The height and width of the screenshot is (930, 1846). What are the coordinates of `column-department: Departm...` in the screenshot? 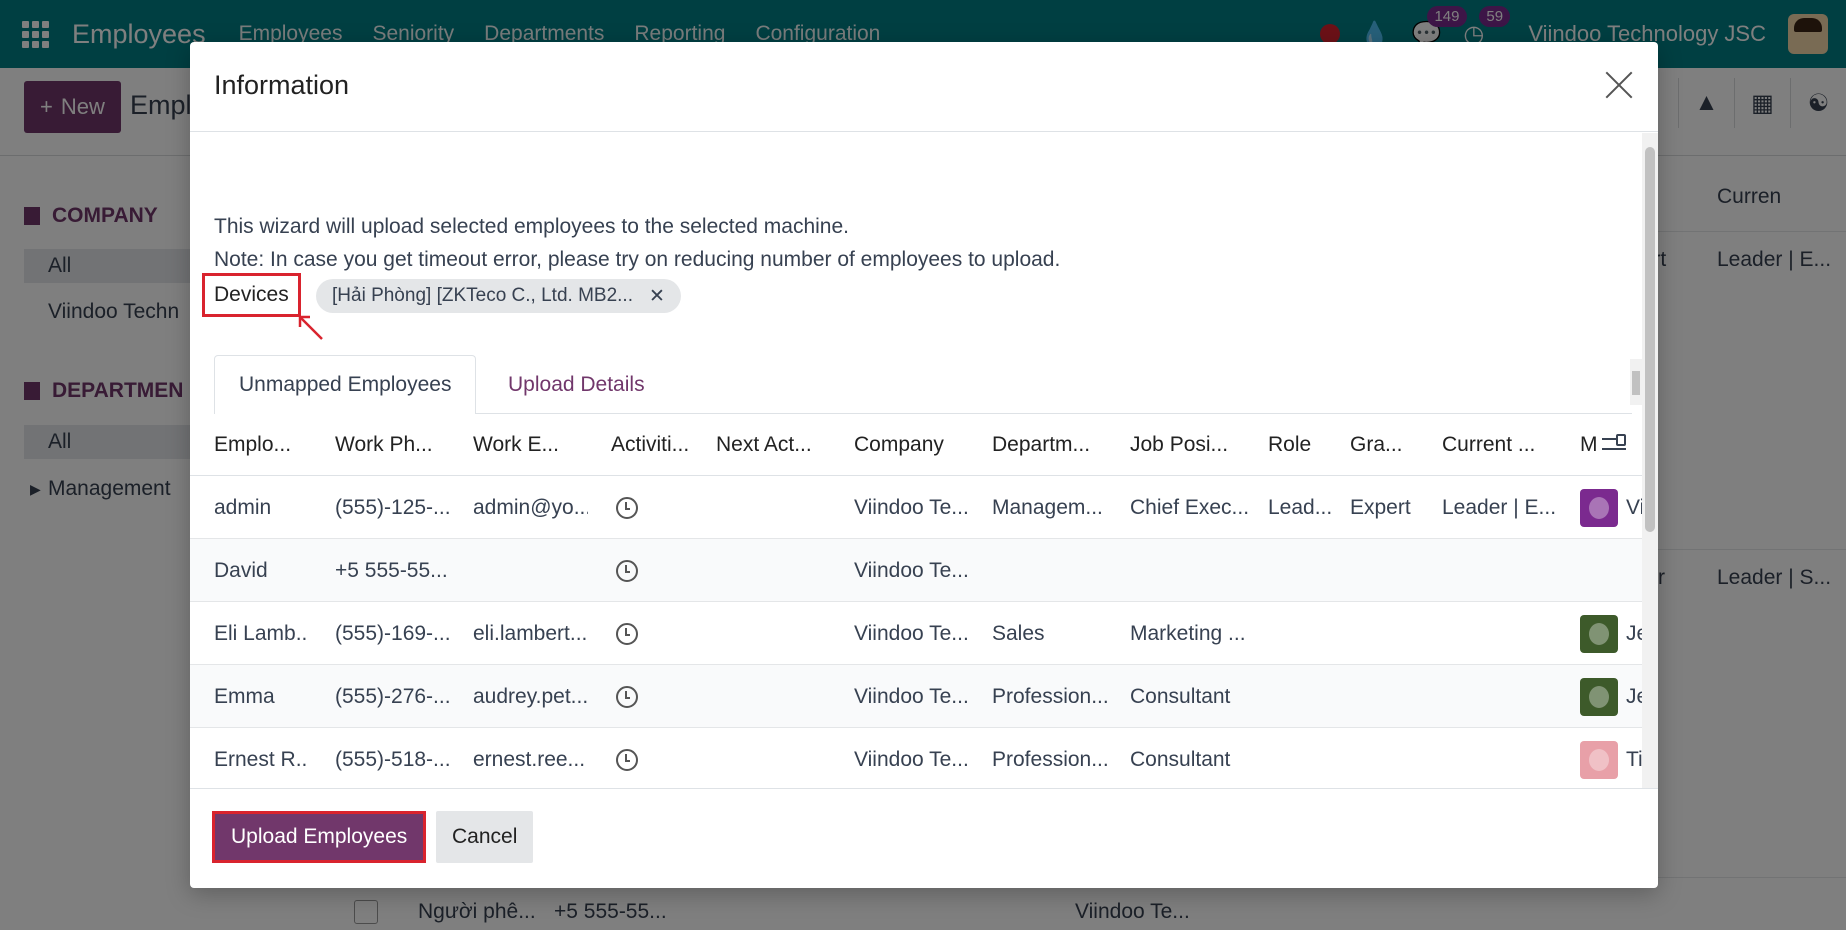 It's located at (1049, 445).